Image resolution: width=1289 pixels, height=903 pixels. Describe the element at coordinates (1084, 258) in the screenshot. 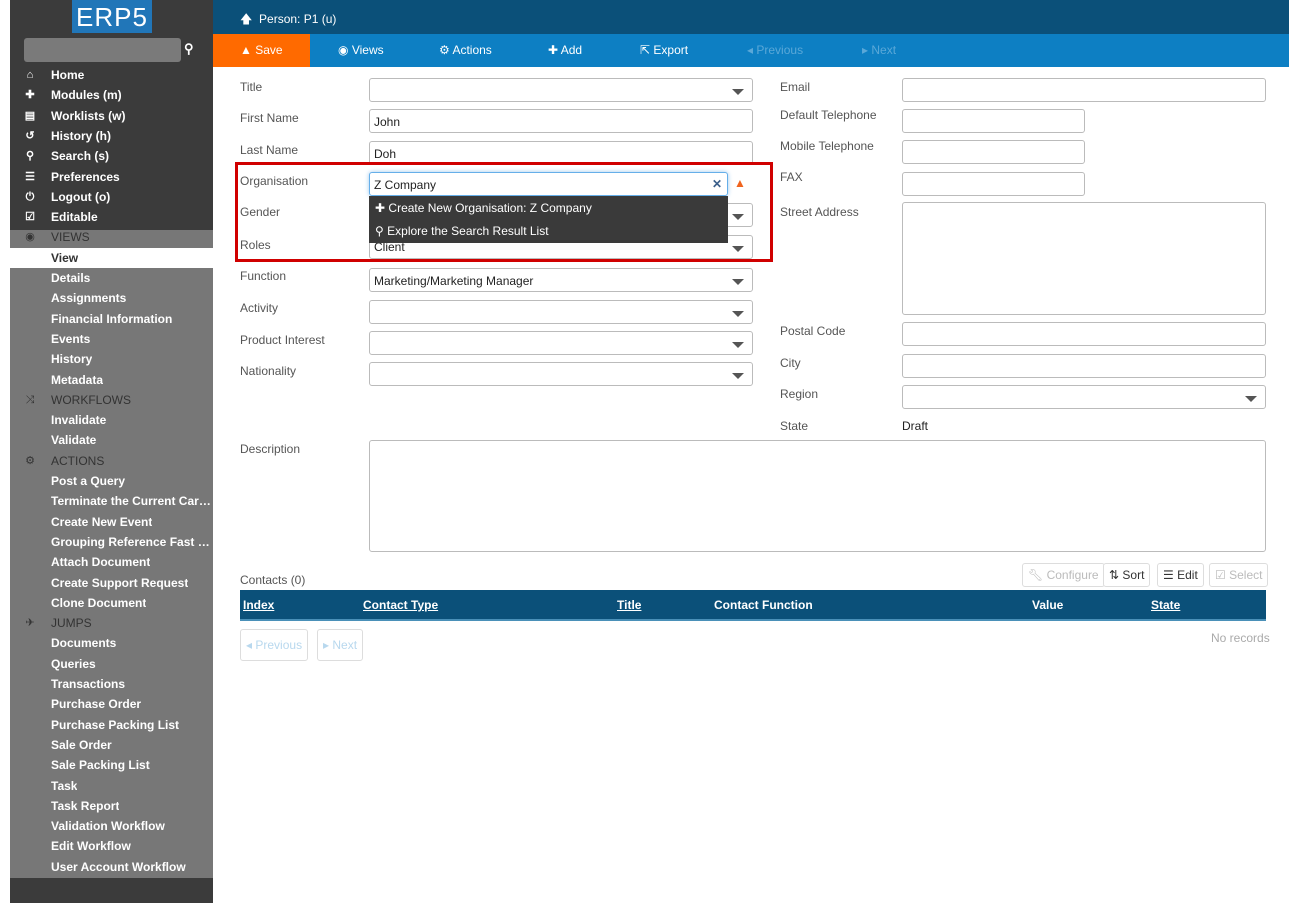

I see `street-address-textarea` at that location.